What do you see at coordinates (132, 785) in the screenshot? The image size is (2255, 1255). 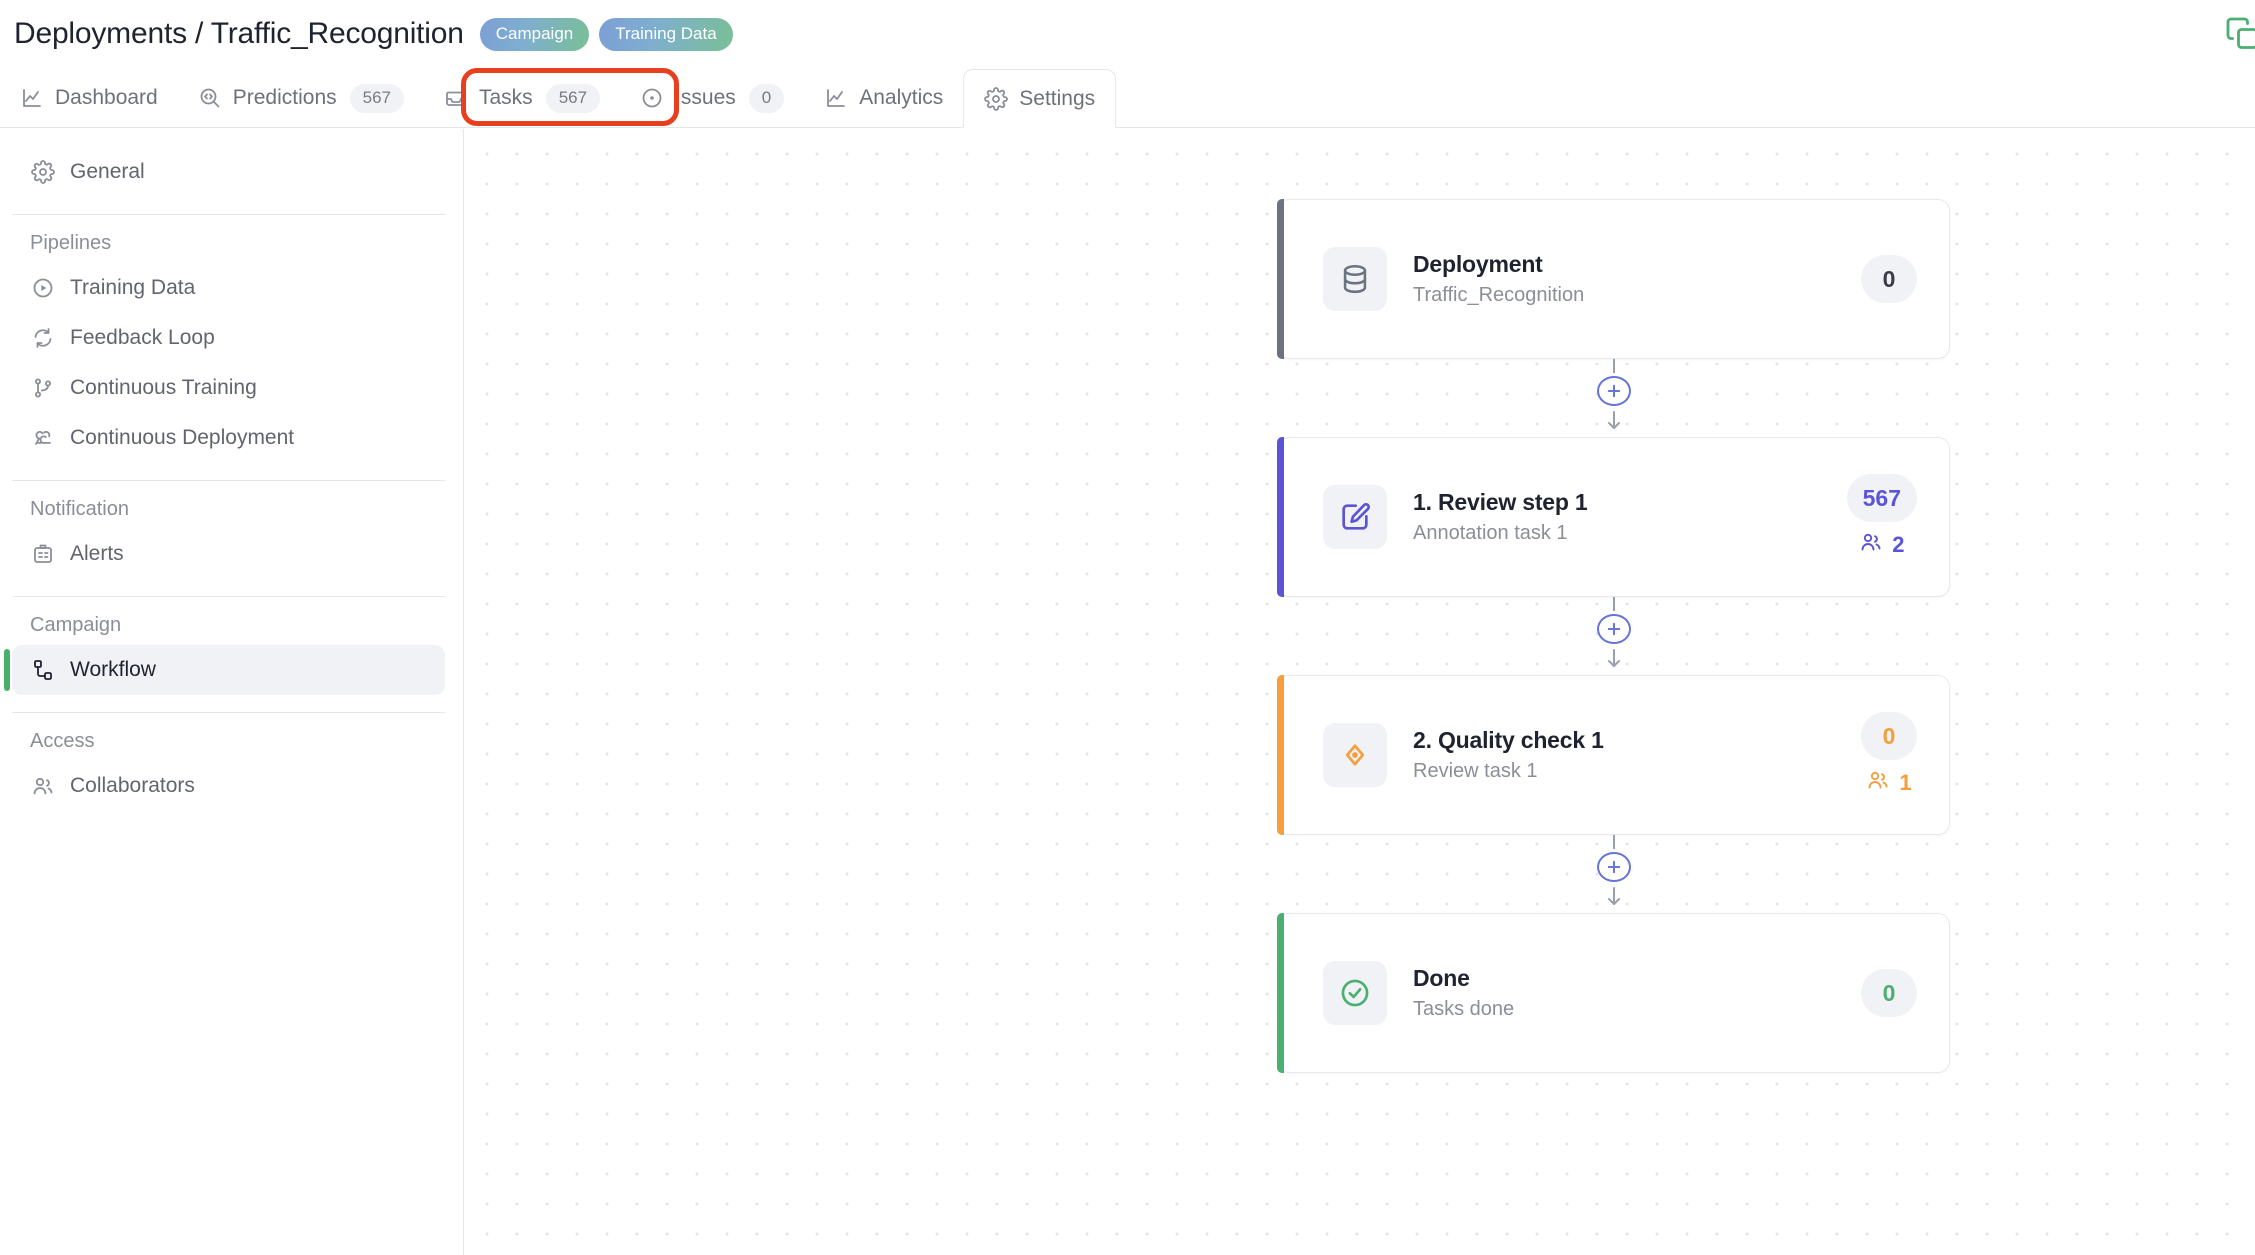 I see `sidebar-item-collaborators-label: Collaborators` at bounding box center [132, 785].